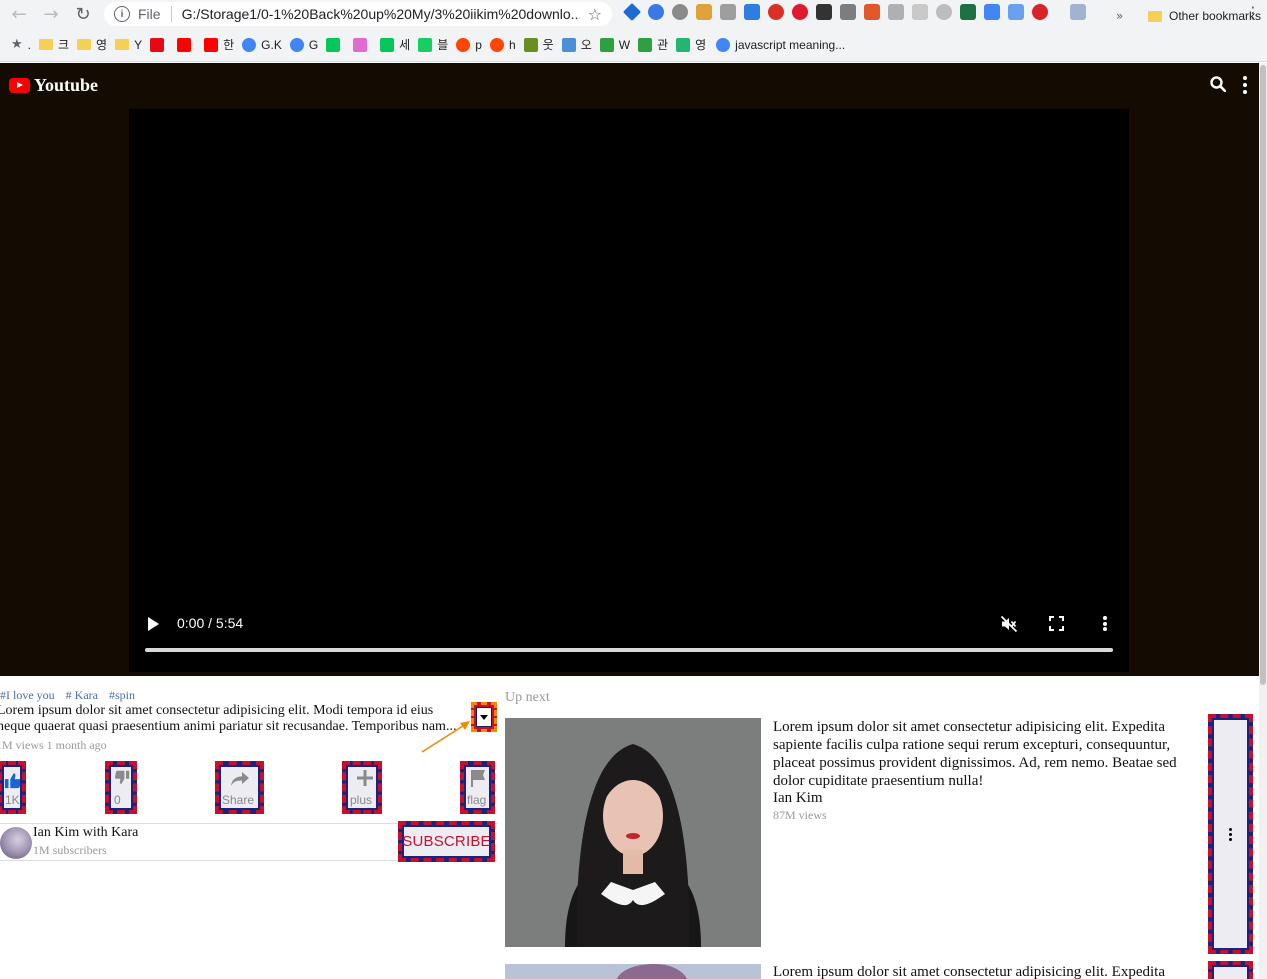 Image resolution: width=1267 pixels, height=979 pixels. Describe the element at coordinates (848, 12) in the screenshot. I see `extension-window-icon` at that location.